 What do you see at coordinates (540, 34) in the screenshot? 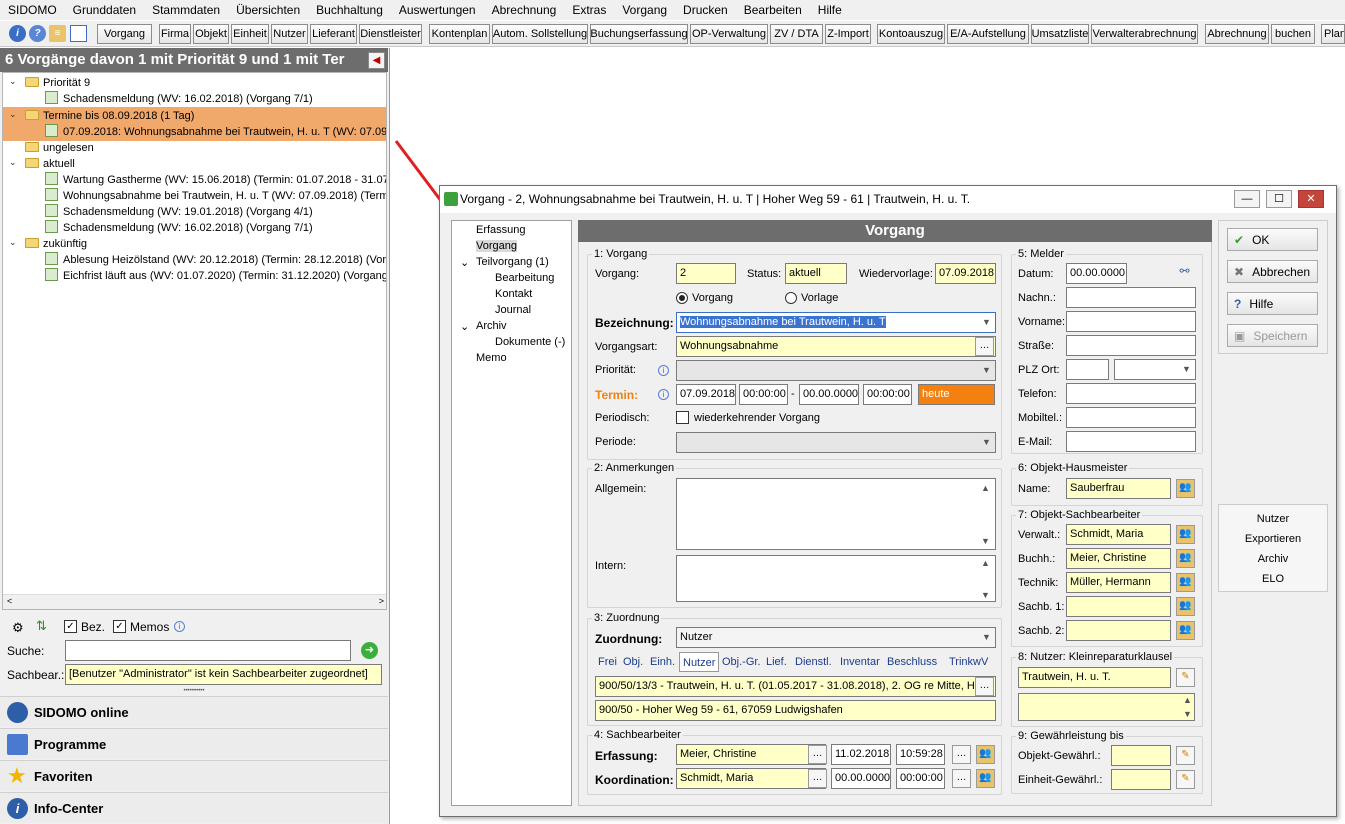
I see `toolbar-sollstellung-button: Autom. Sollstellung` at bounding box center [540, 34].